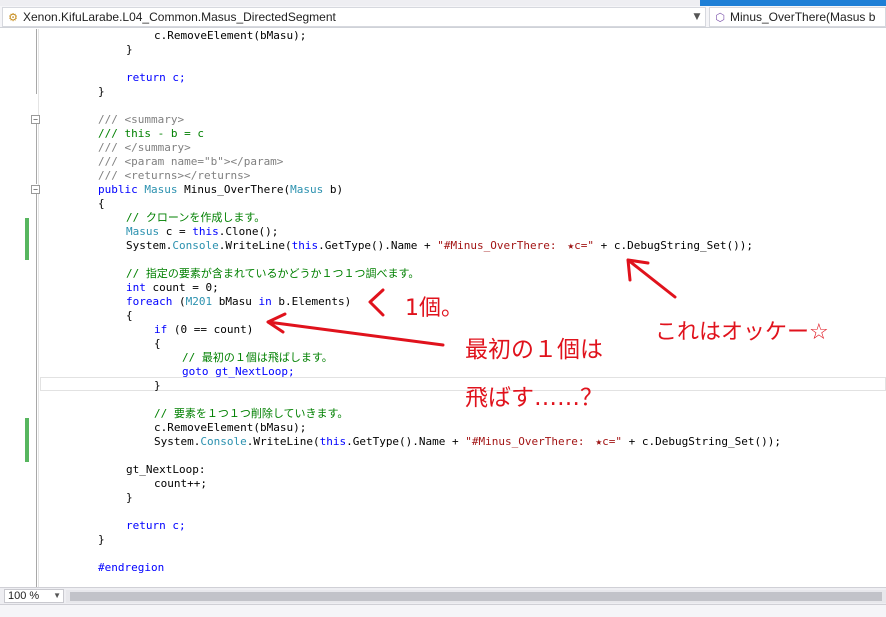  What do you see at coordinates (180, 483) in the screenshot?
I see `code-token: count++;` at bounding box center [180, 483].